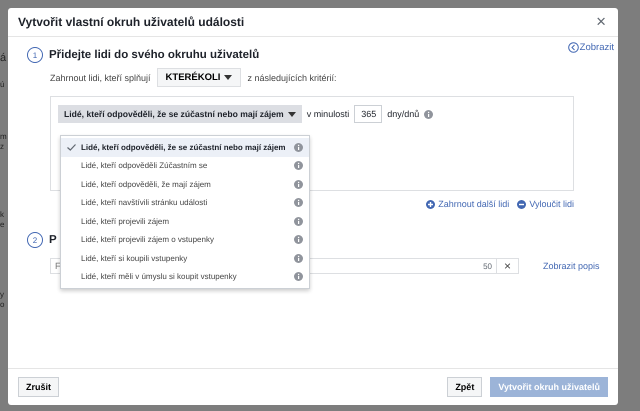  Describe the element at coordinates (601, 22) in the screenshot. I see `close-button: ×` at that location.